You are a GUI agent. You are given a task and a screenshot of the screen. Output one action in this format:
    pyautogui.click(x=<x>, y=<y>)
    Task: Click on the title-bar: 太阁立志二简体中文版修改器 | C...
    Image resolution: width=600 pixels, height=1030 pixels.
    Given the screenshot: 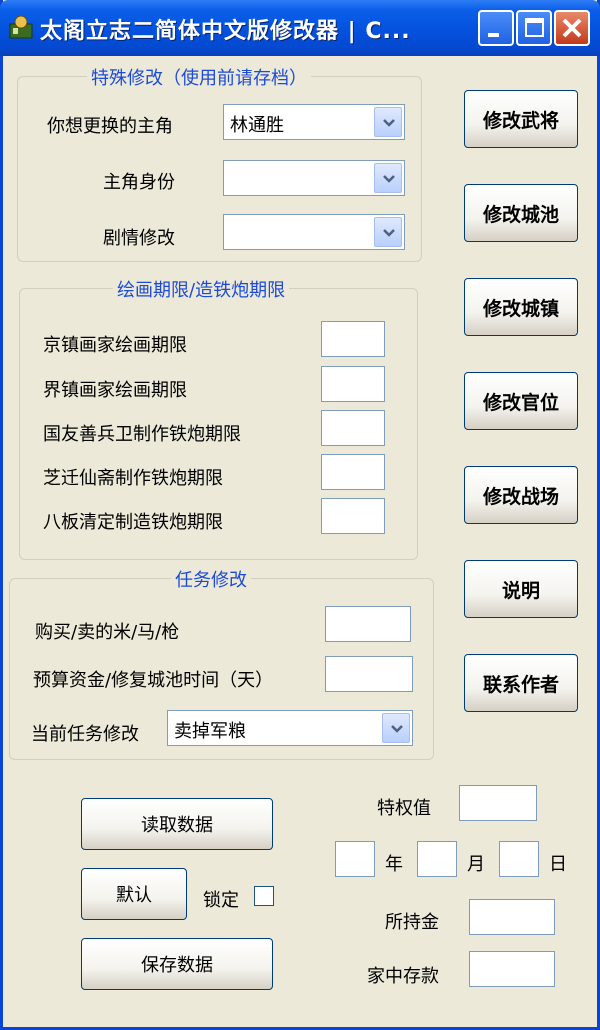 What is the action you would take?
    pyautogui.click(x=300, y=28)
    